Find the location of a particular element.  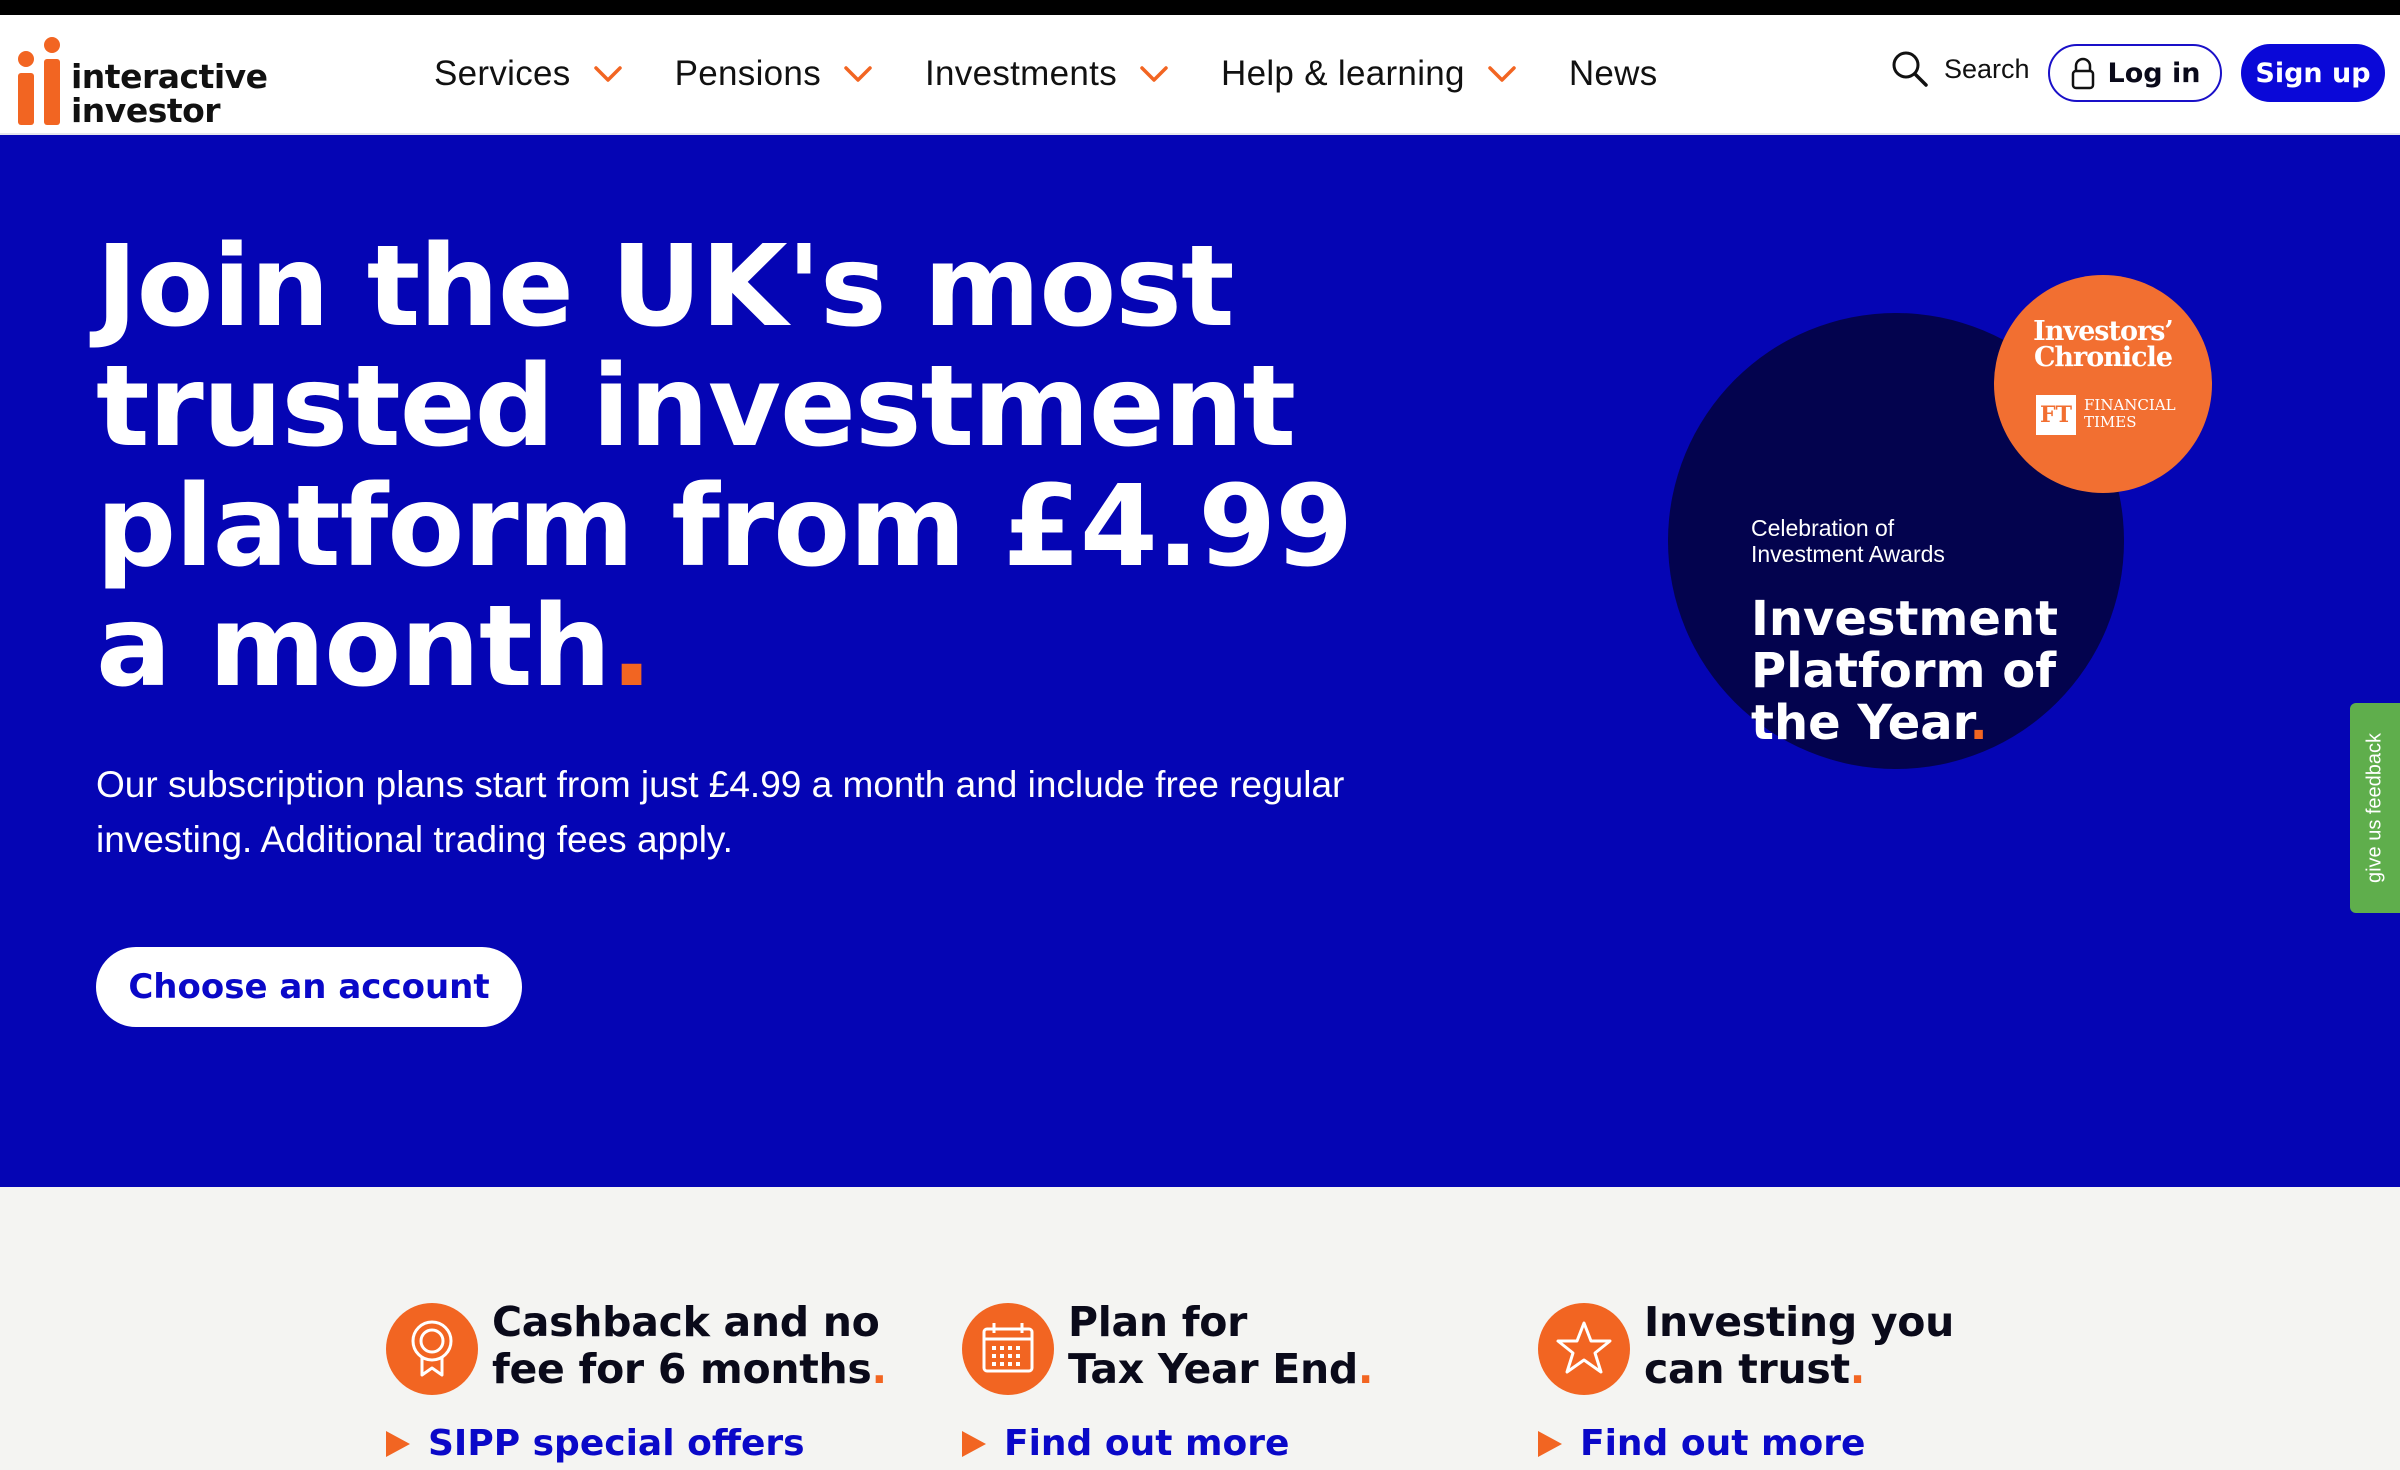

choose-account-button: Choose an account is located at coordinates (309, 987).